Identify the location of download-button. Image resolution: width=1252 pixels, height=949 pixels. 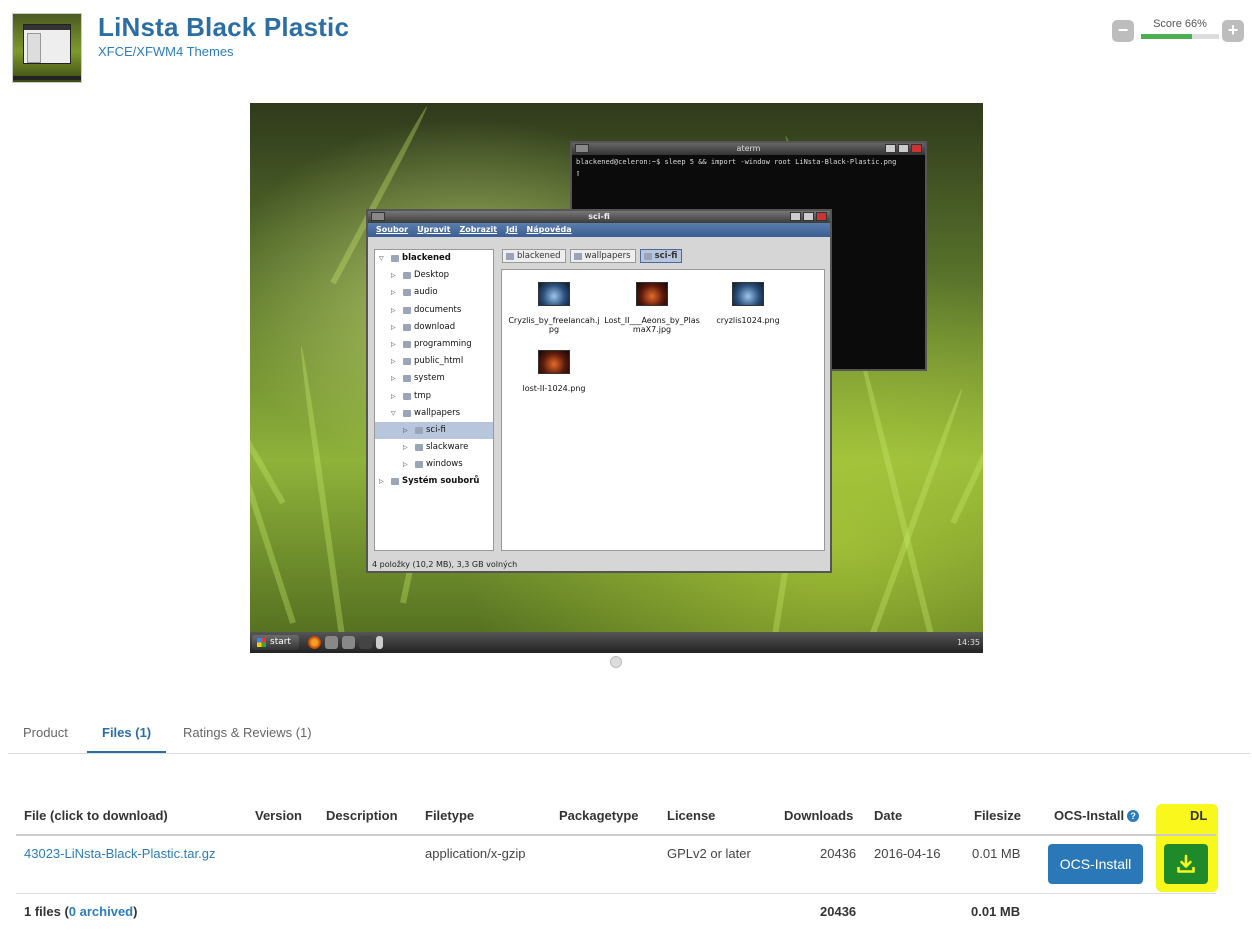
(1186, 864).